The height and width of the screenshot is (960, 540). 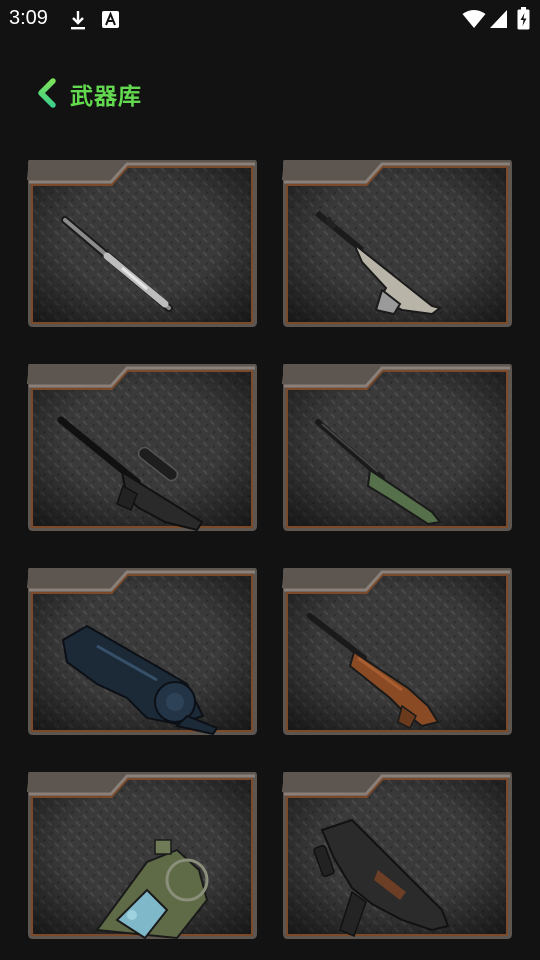 I want to click on status-time: 3:09, so click(x=28, y=18).